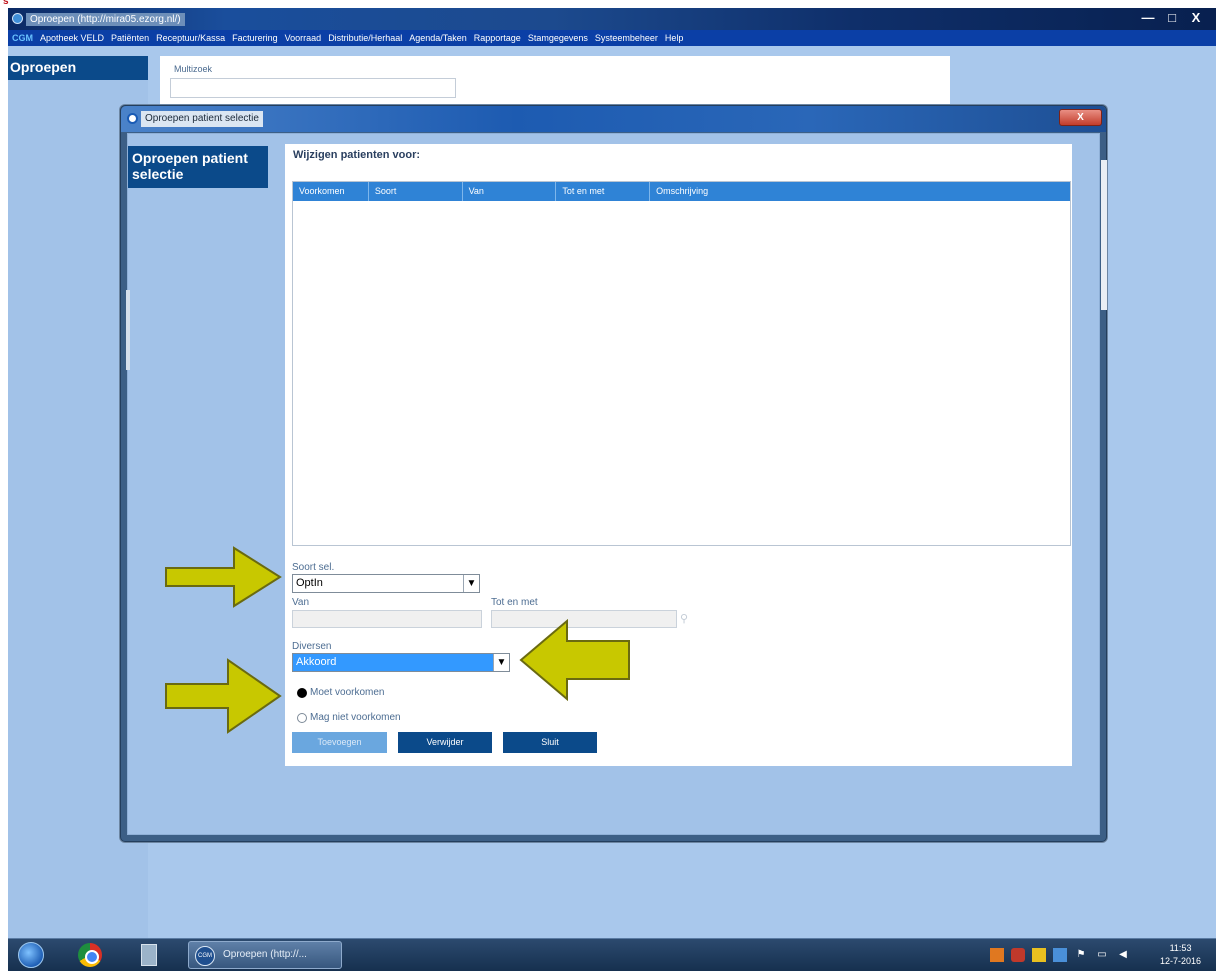 The height and width of the screenshot is (971, 1216). What do you see at coordinates (445, 742) in the screenshot?
I see `verwijder-button: Verwijder` at bounding box center [445, 742].